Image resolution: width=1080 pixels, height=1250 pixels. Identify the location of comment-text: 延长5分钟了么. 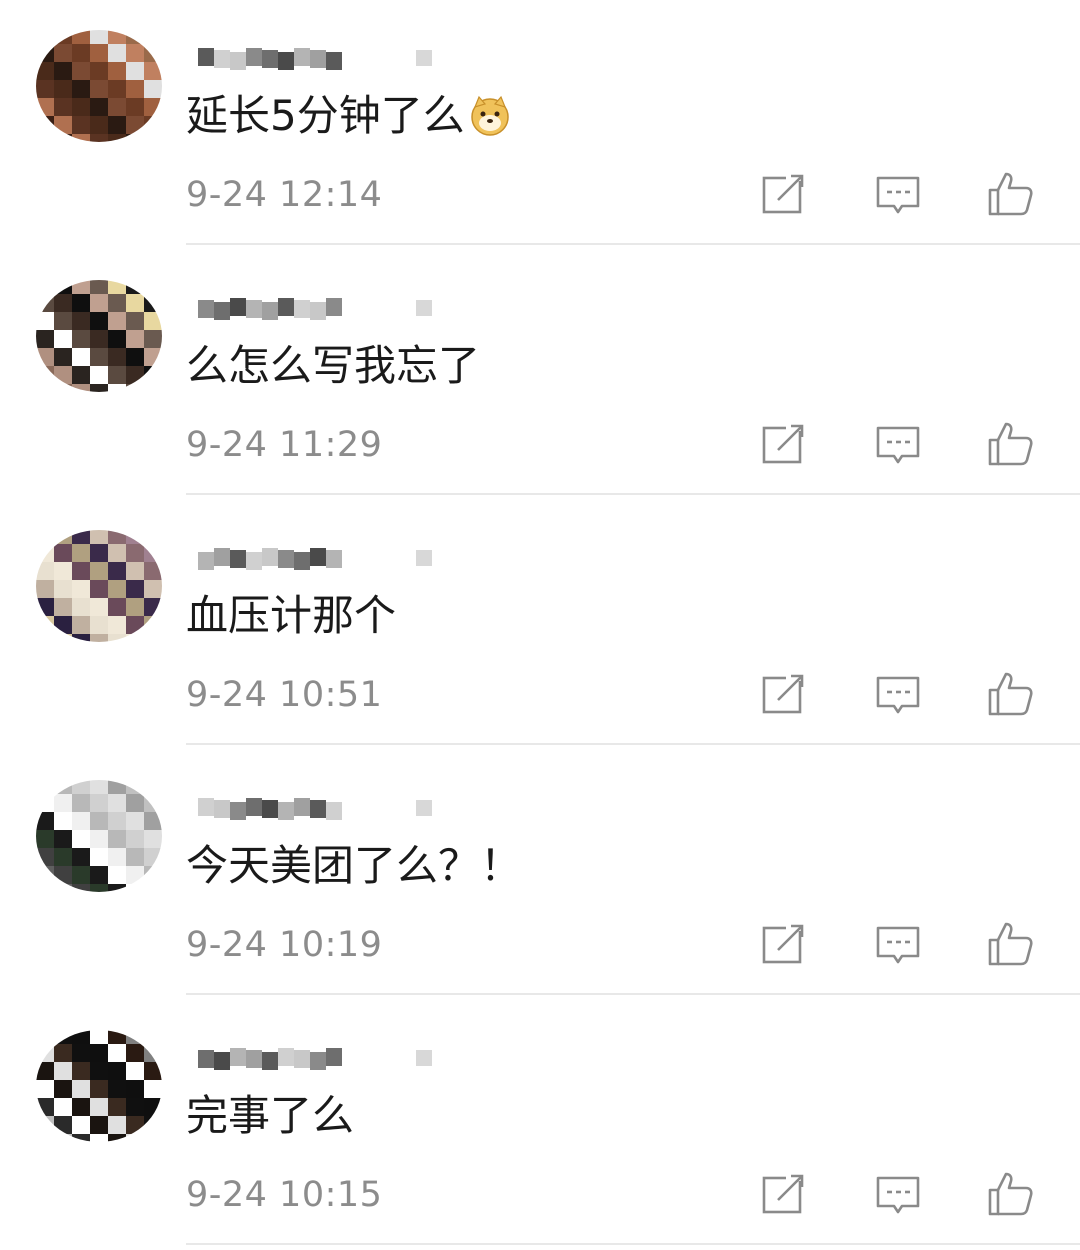
(325, 115).